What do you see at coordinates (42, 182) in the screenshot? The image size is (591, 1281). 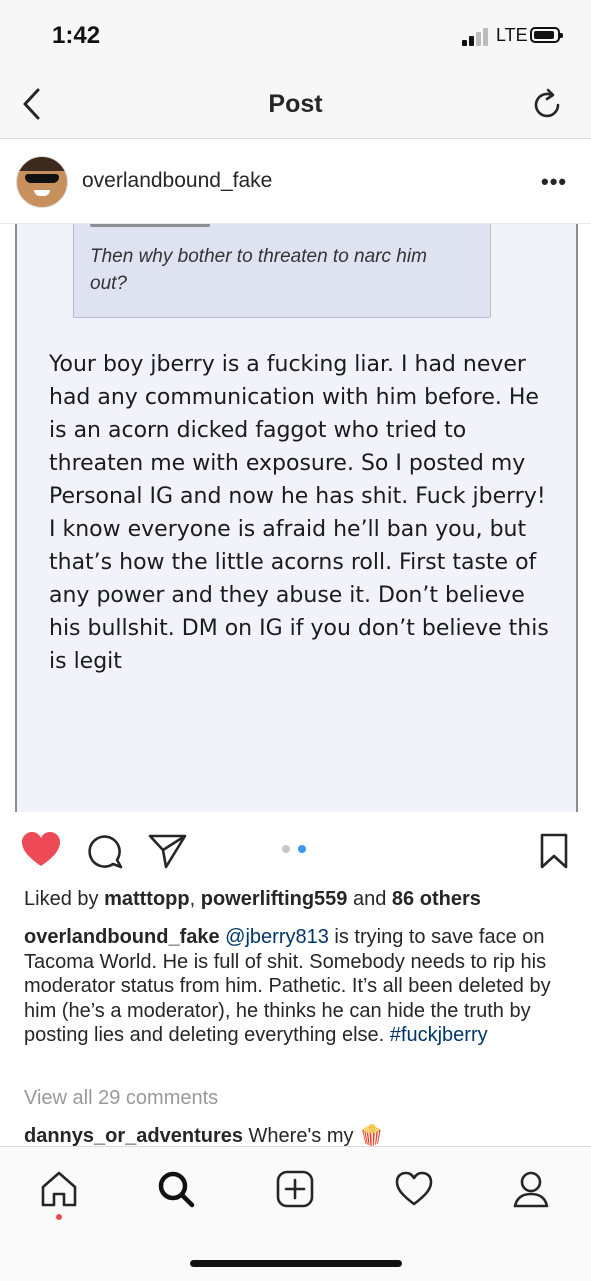 I see `avatar` at bounding box center [42, 182].